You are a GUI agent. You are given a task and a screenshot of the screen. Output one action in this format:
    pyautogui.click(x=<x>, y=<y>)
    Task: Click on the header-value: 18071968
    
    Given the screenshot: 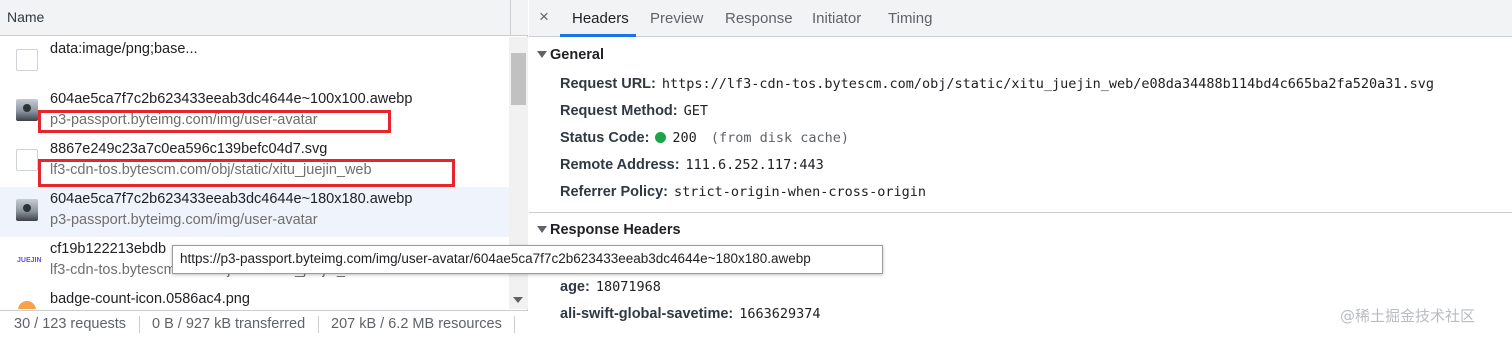 What is the action you would take?
    pyautogui.click(x=628, y=287)
    